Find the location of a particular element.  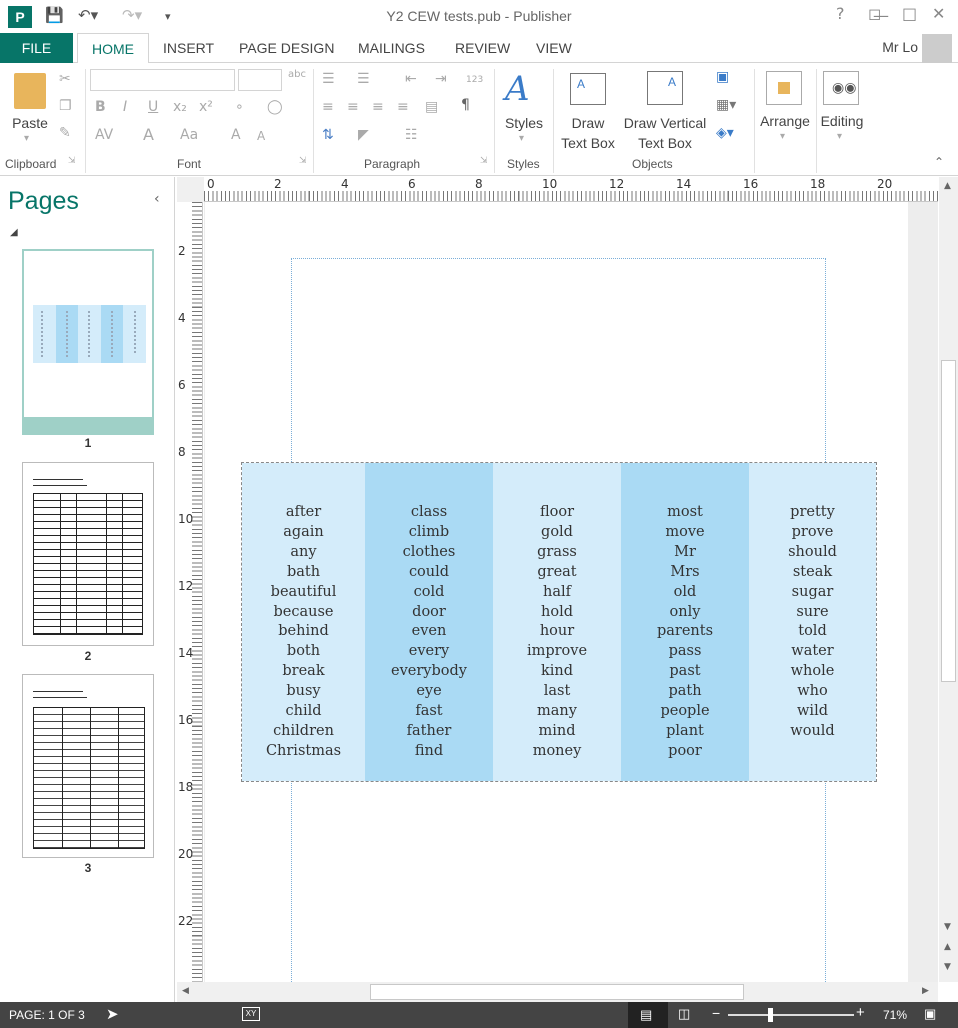

help-button: ? is located at coordinates (840, 13).